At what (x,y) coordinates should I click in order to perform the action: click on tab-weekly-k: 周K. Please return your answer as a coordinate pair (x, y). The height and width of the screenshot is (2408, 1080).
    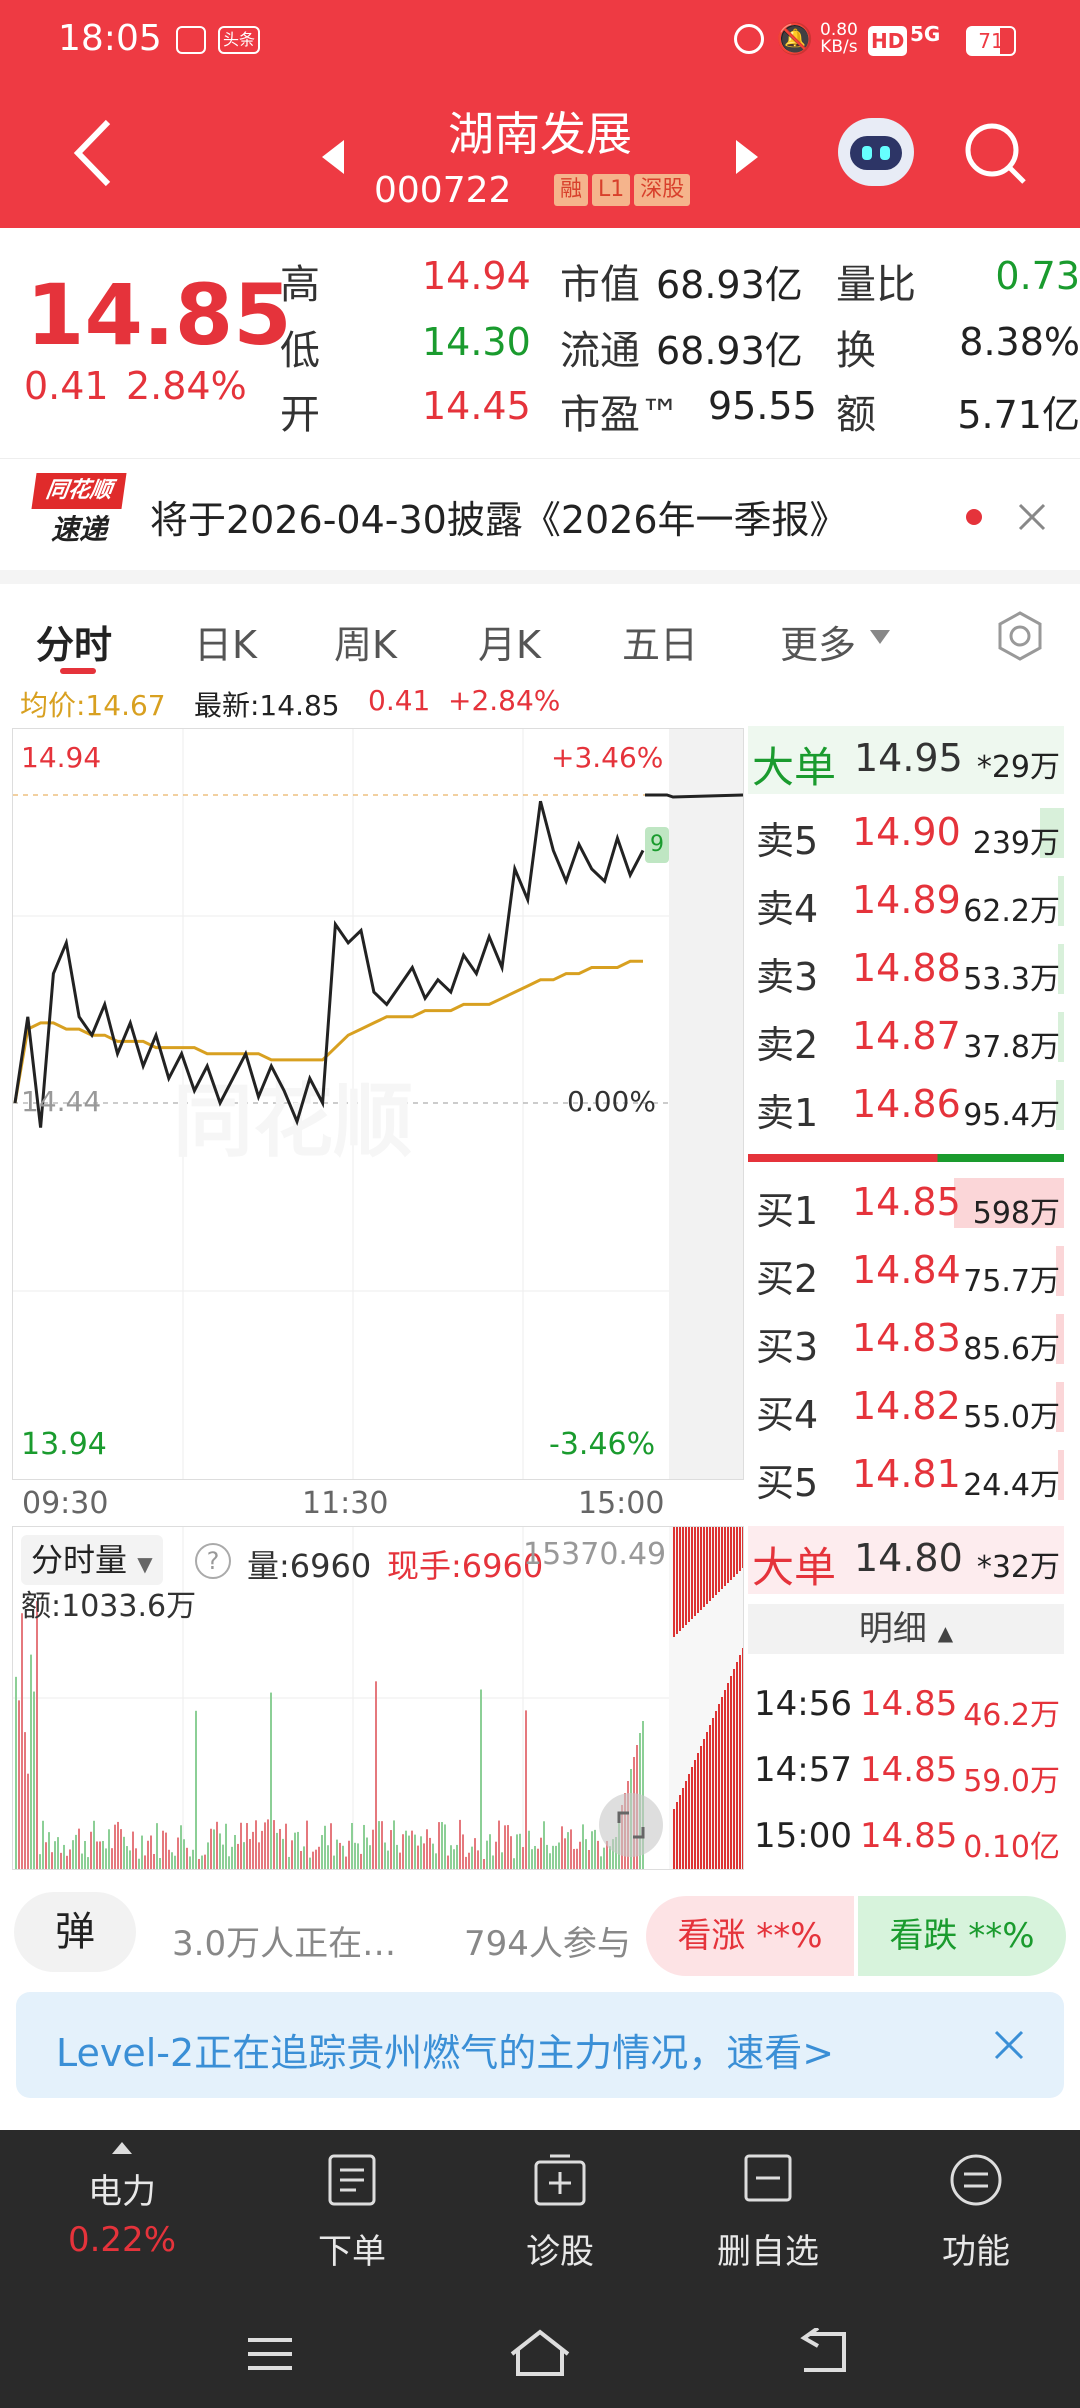
    Looking at the image, I should click on (365, 641).